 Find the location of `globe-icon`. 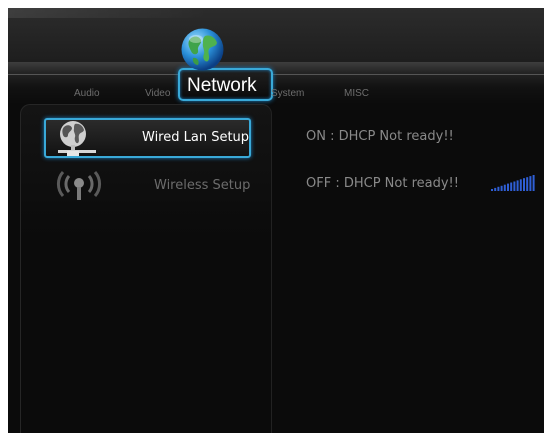

globe-icon is located at coordinates (202, 49).